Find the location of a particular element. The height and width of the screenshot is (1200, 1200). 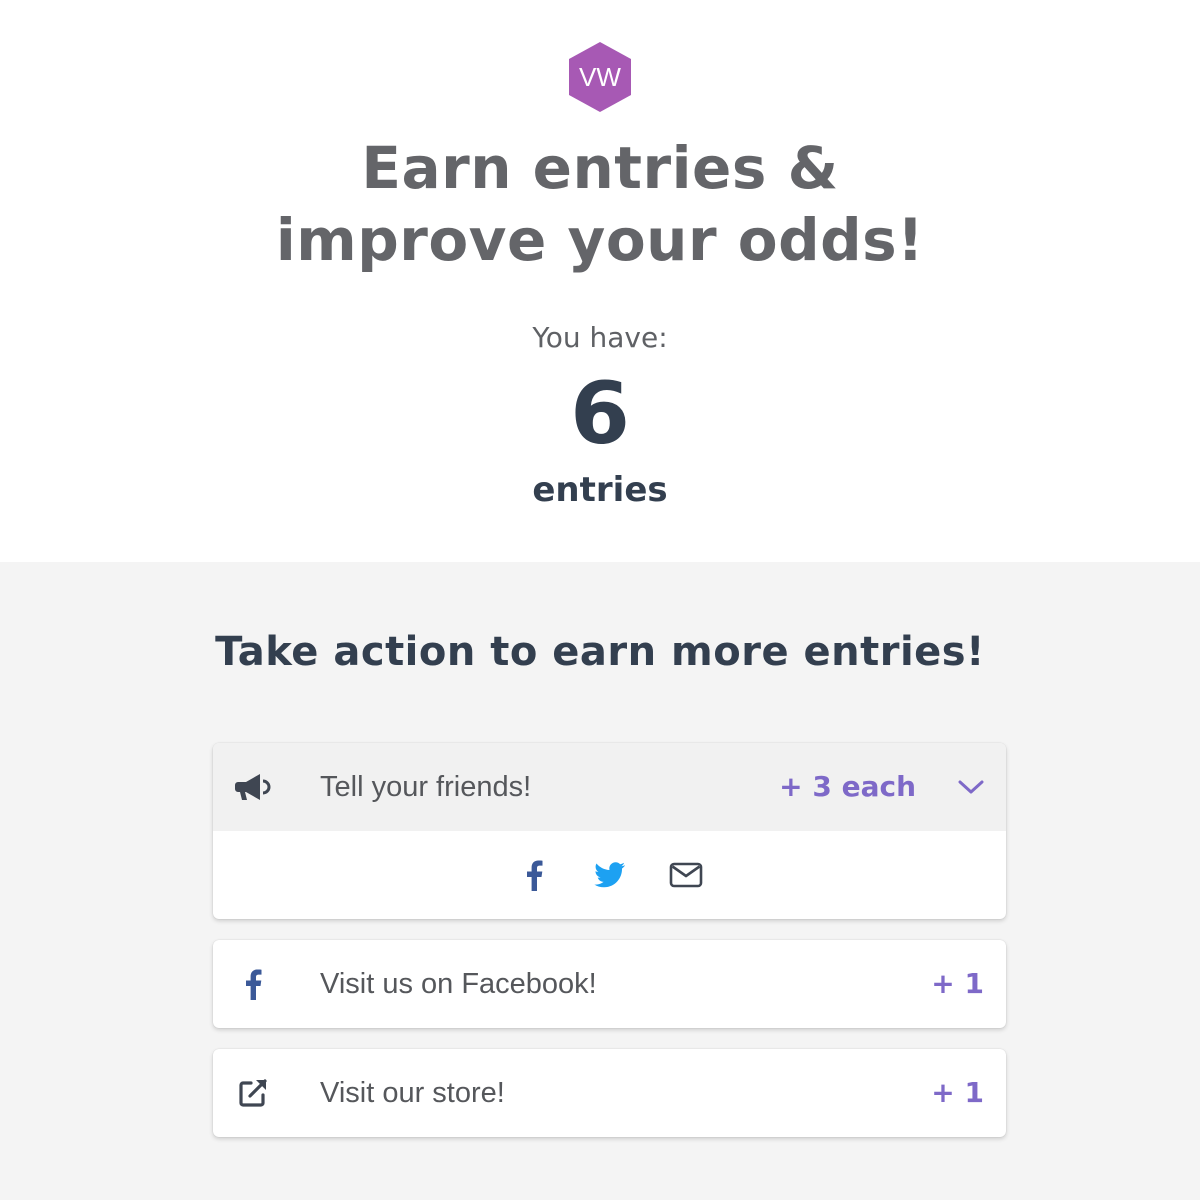

action-card-visit-facebook: Visit us on Facebook! + 1 is located at coordinates (609, 984).